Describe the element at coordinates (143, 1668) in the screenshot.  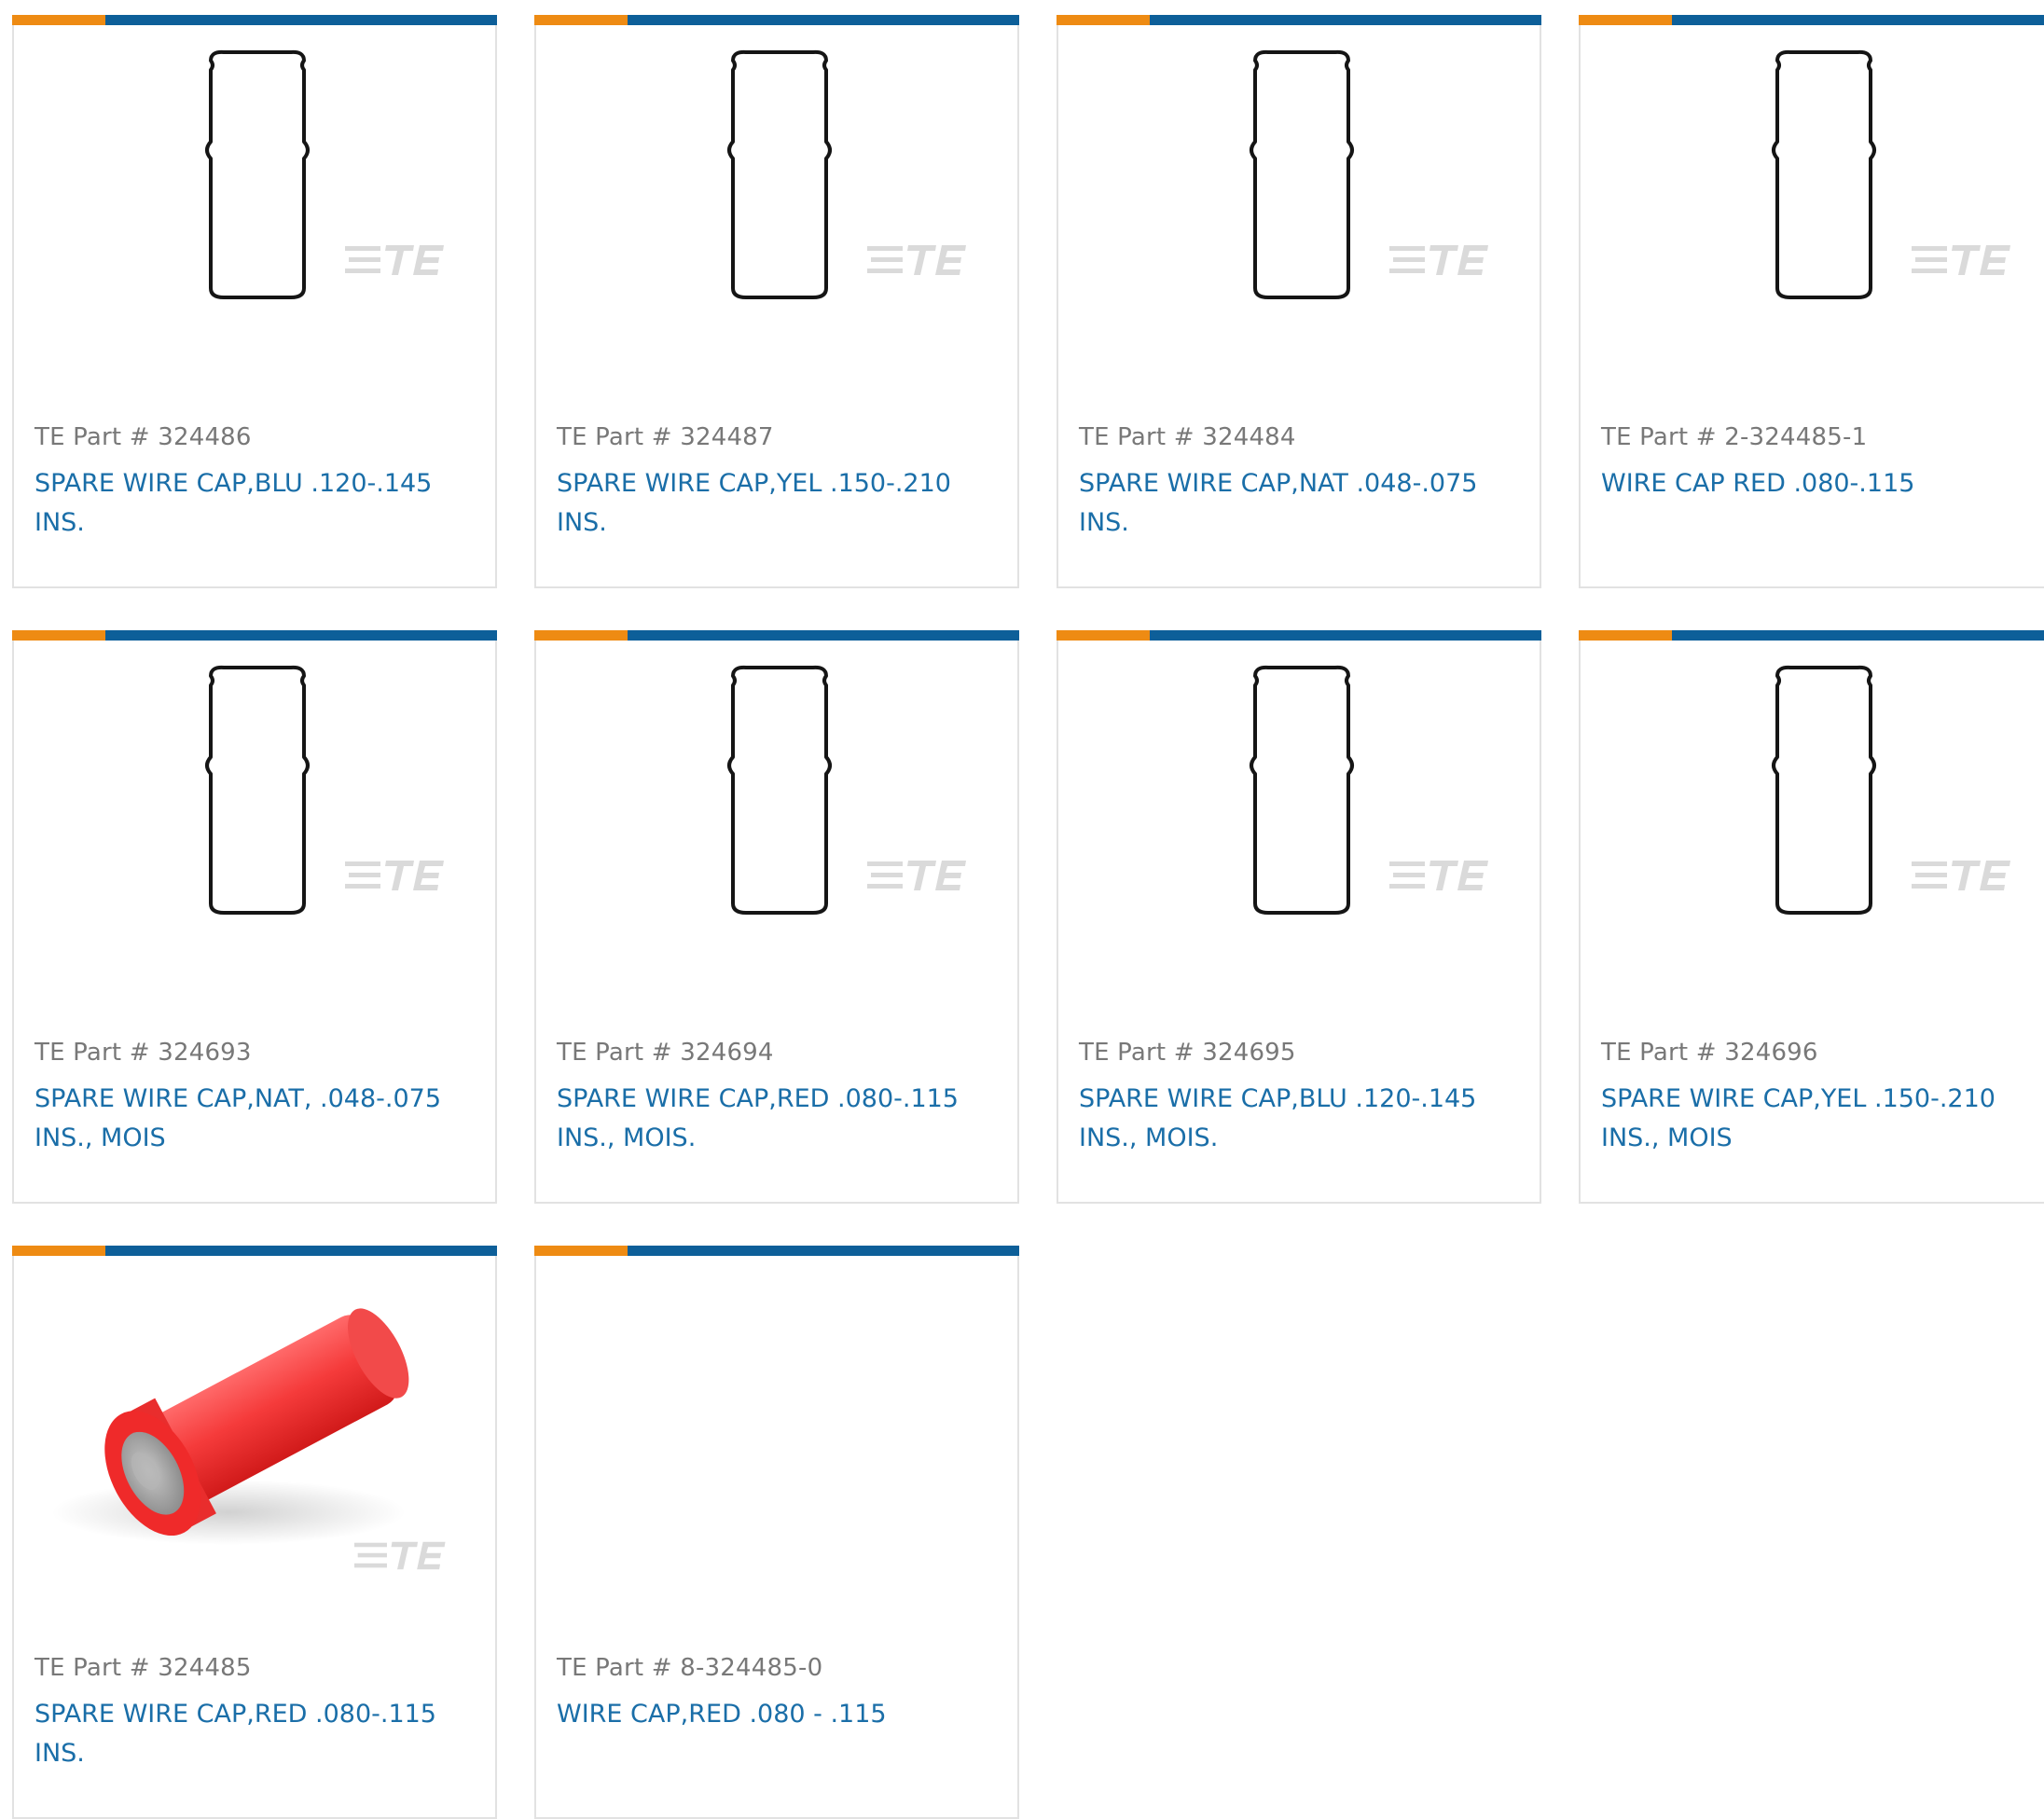
I see `part-number: TE Part # 324485` at that location.